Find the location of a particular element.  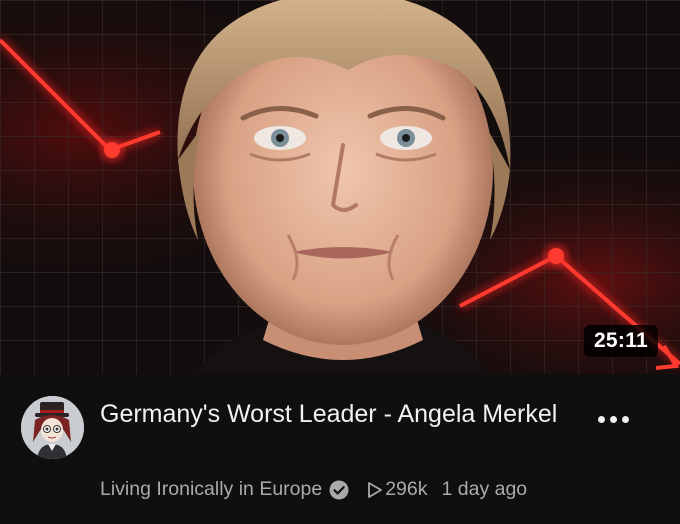

channel-name: Living Ironically in Europe is located at coordinates (211, 489).